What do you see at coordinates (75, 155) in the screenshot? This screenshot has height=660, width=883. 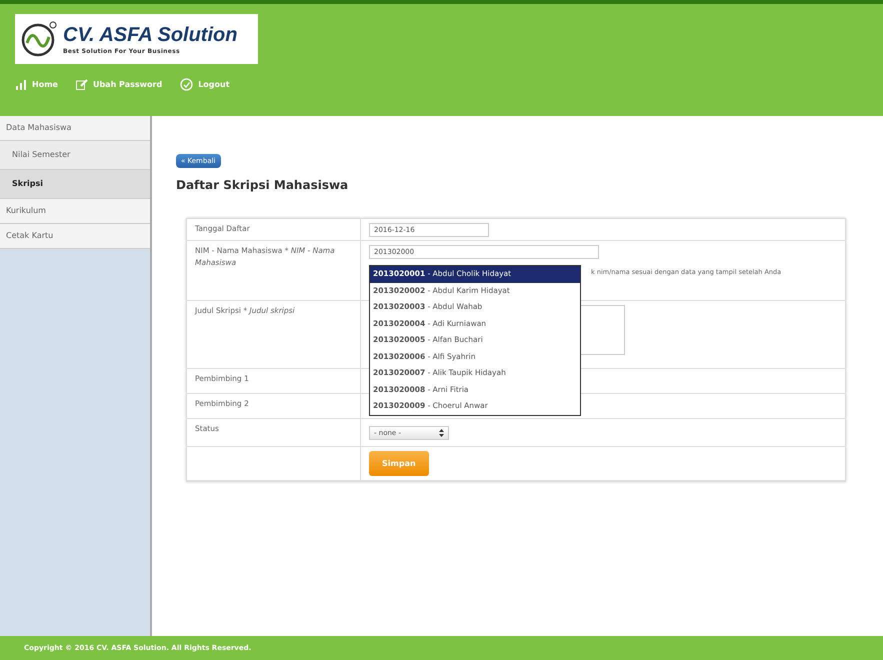 I see `sidebar-subitem: Nilai Semester` at bounding box center [75, 155].